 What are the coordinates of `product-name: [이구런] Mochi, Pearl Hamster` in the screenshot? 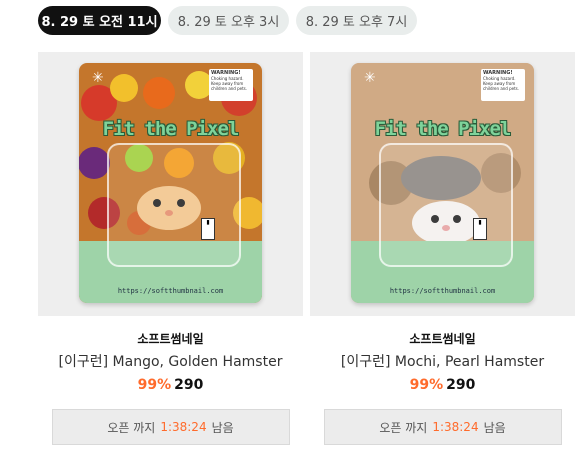 It's located at (442, 362).